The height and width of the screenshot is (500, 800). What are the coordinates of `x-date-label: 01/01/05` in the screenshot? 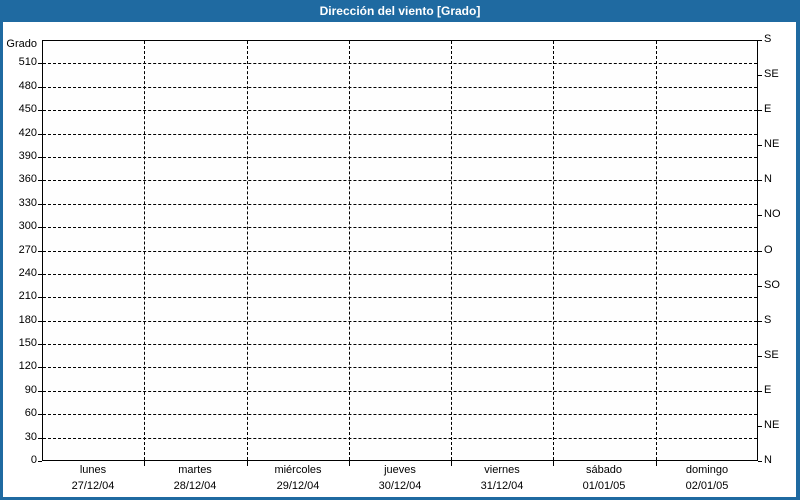 It's located at (604, 486).